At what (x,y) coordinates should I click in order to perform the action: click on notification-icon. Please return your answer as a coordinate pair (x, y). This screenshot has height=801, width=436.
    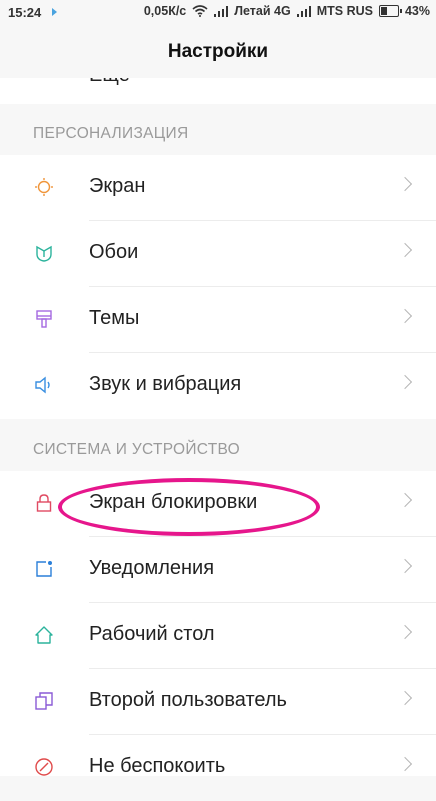
    Looking at the image, I should click on (44, 569).